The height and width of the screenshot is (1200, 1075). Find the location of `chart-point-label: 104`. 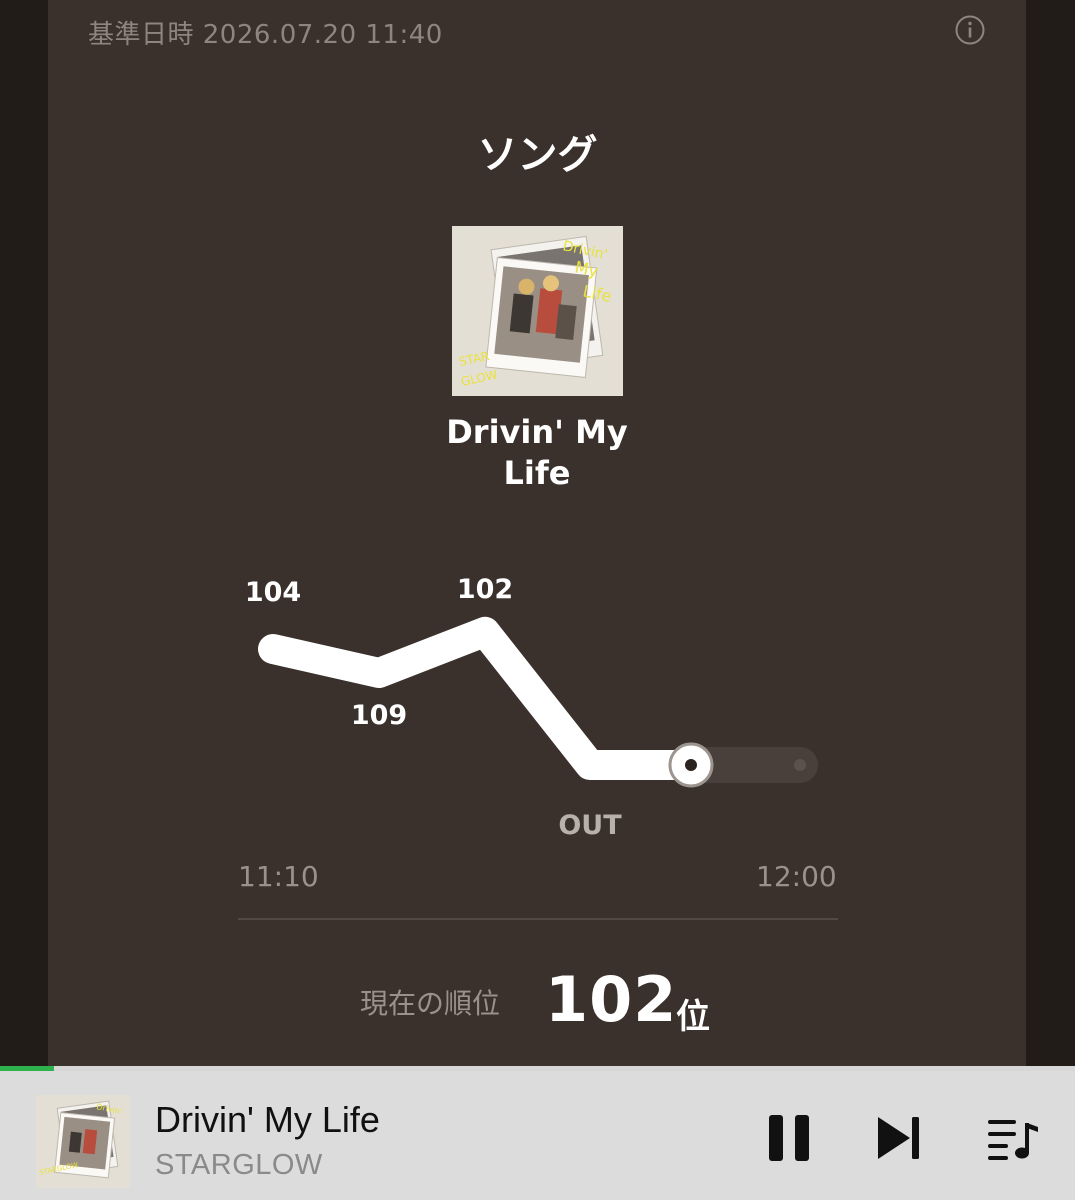

chart-point-label: 104 is located at coordinates (273, 592).